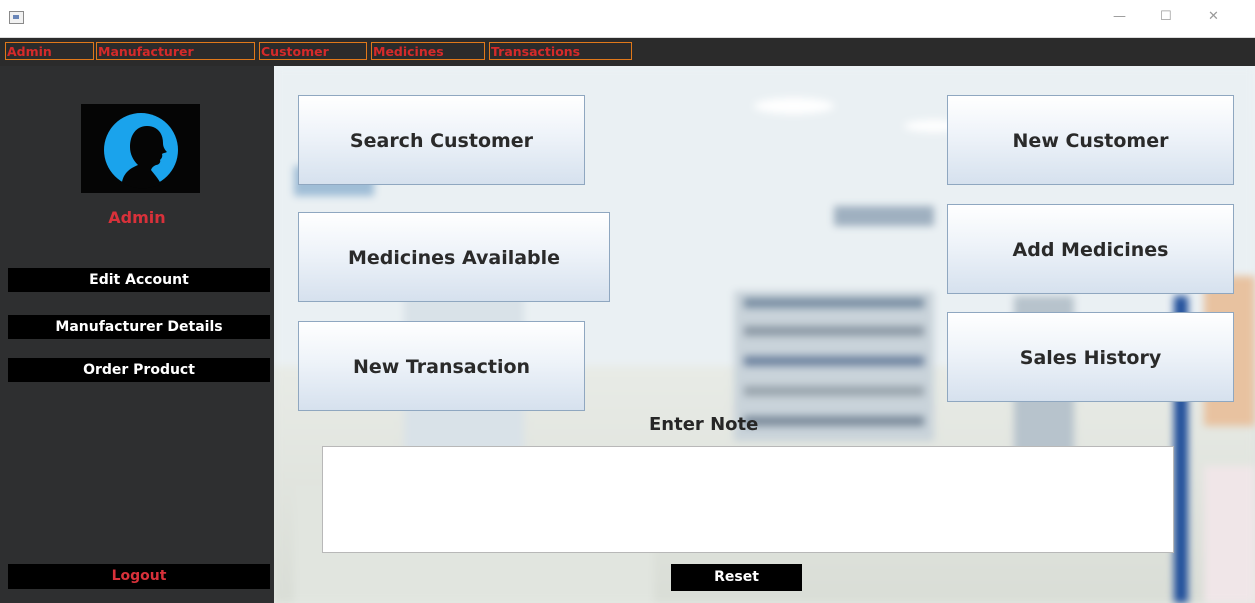  I want to click on window-title-bar: — ☐ ✕, so click(627, 19).